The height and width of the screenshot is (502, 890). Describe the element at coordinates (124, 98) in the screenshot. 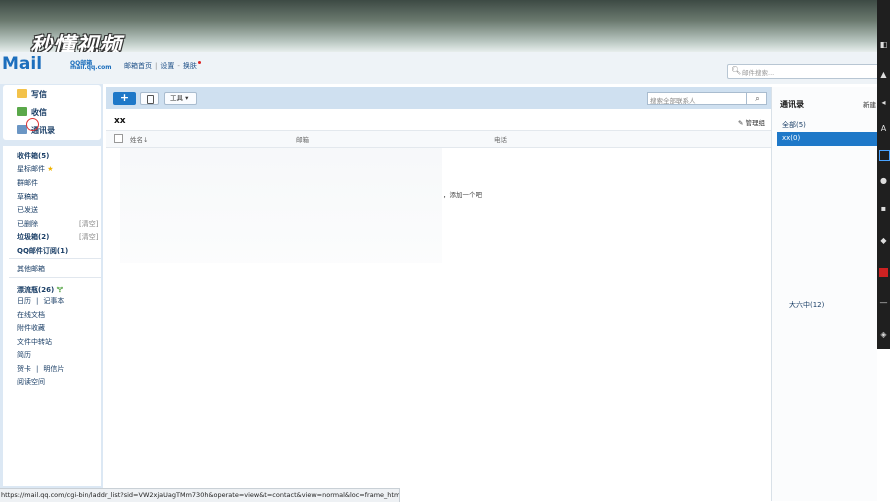

I see `add-contact-button: +` at that location.